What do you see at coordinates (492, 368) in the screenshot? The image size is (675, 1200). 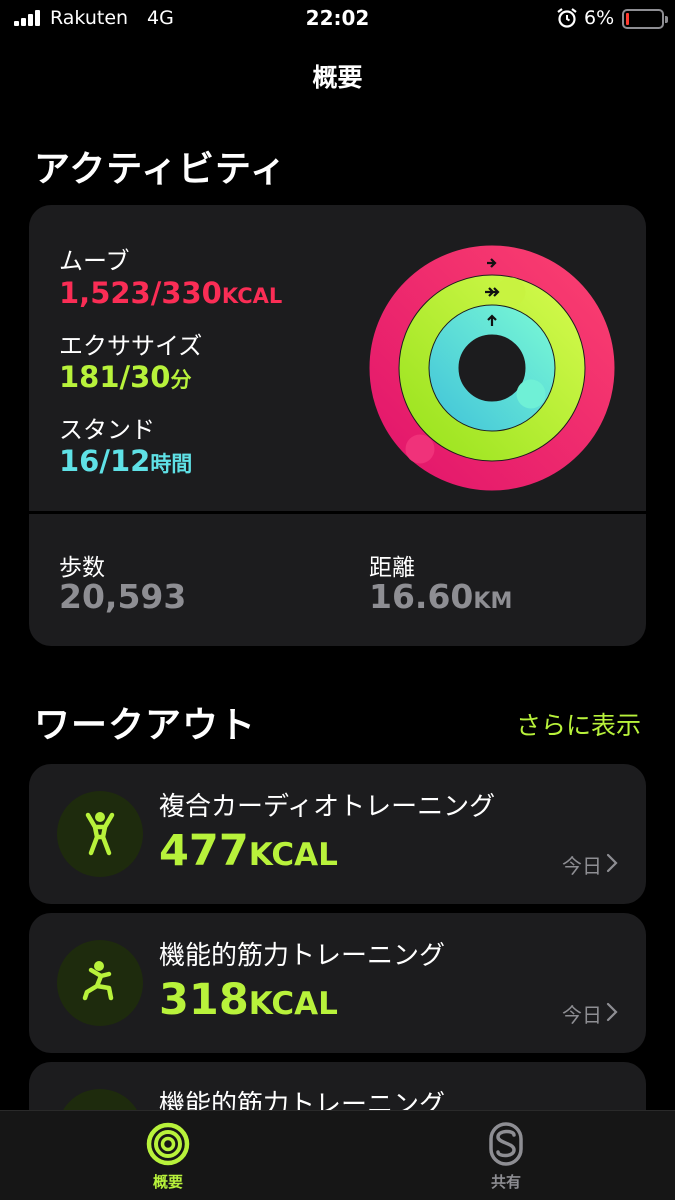 I see `activity-rings-chart` at bounding box center [492, 368].